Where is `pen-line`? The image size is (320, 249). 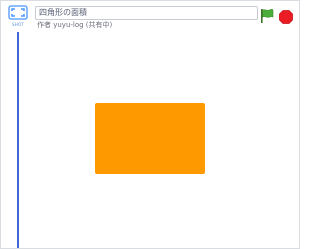 pen-line is located at coordinates (18, 140).